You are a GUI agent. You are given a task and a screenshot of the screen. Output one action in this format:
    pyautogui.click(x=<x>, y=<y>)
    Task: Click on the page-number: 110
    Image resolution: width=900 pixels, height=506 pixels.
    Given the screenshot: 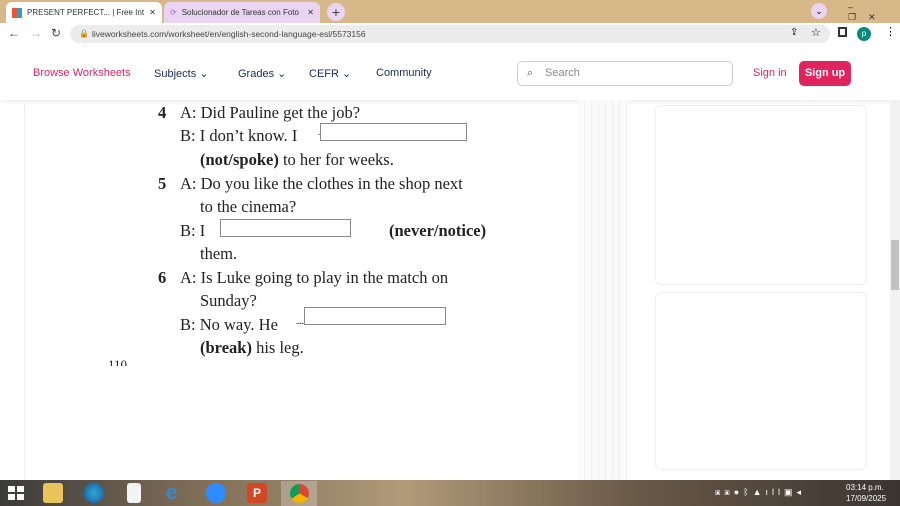 What is the action you would take?
    pyautogui.click(x=118, y=362)
    